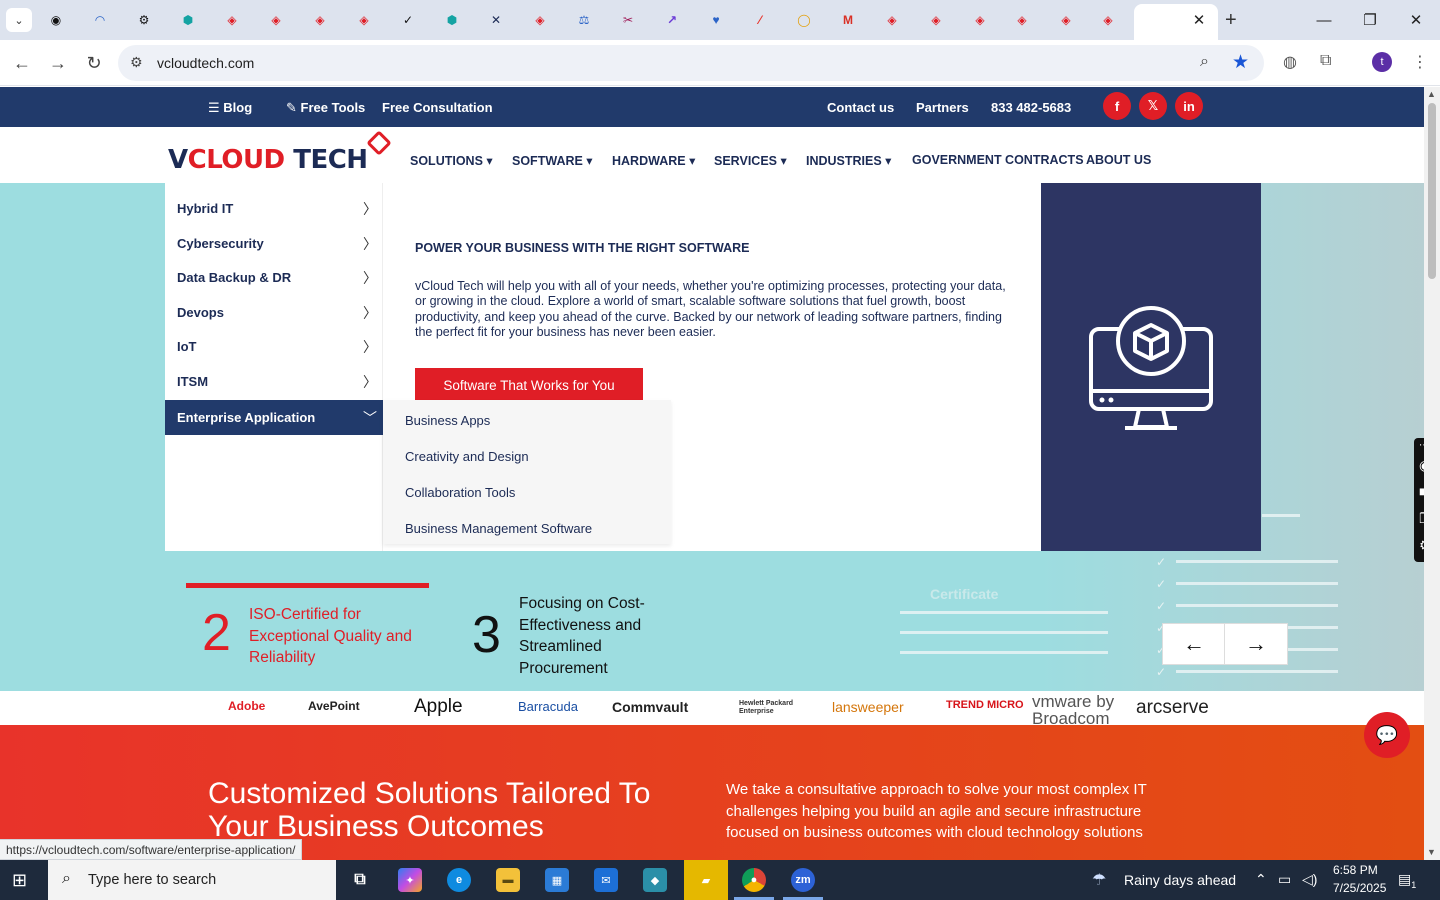 Image resolution: width=1440 pixels, height=900 pixels. Describe the element at coordinates (1407, 880) in the screenshot. I see `notifications-icon: ▤1` at that location.